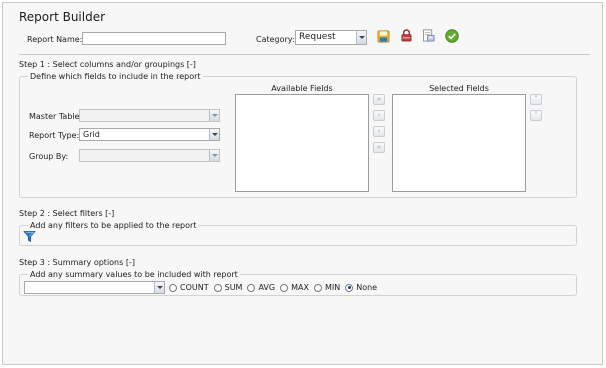 The height and width of the screenshot is (368, 606). I want to click on summary-field-select, so click(94, 287).